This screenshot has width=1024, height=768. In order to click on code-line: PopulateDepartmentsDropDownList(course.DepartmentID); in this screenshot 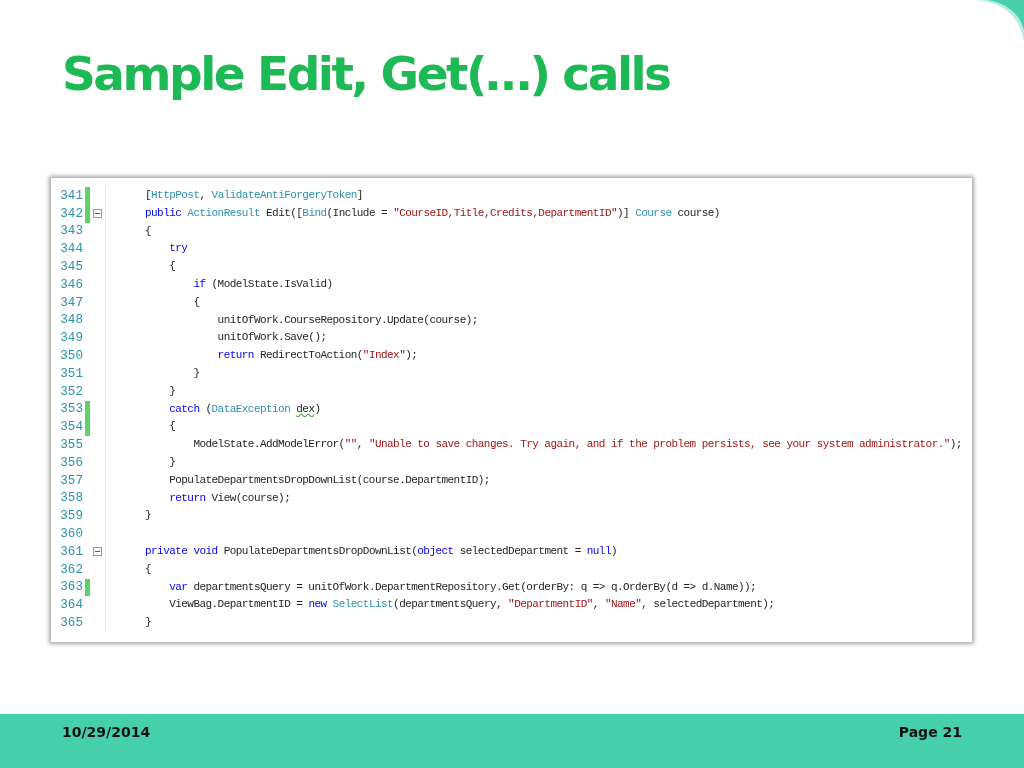, I will do `click(329, 480)`.